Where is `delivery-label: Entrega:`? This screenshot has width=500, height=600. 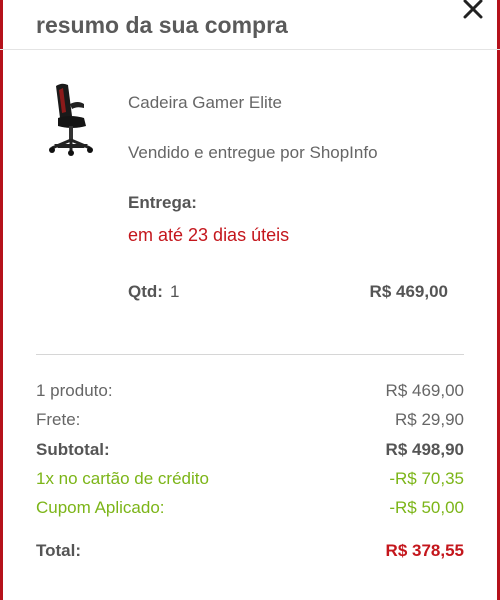 delivery-label: Entrega: is located at coordinates (162, 202).